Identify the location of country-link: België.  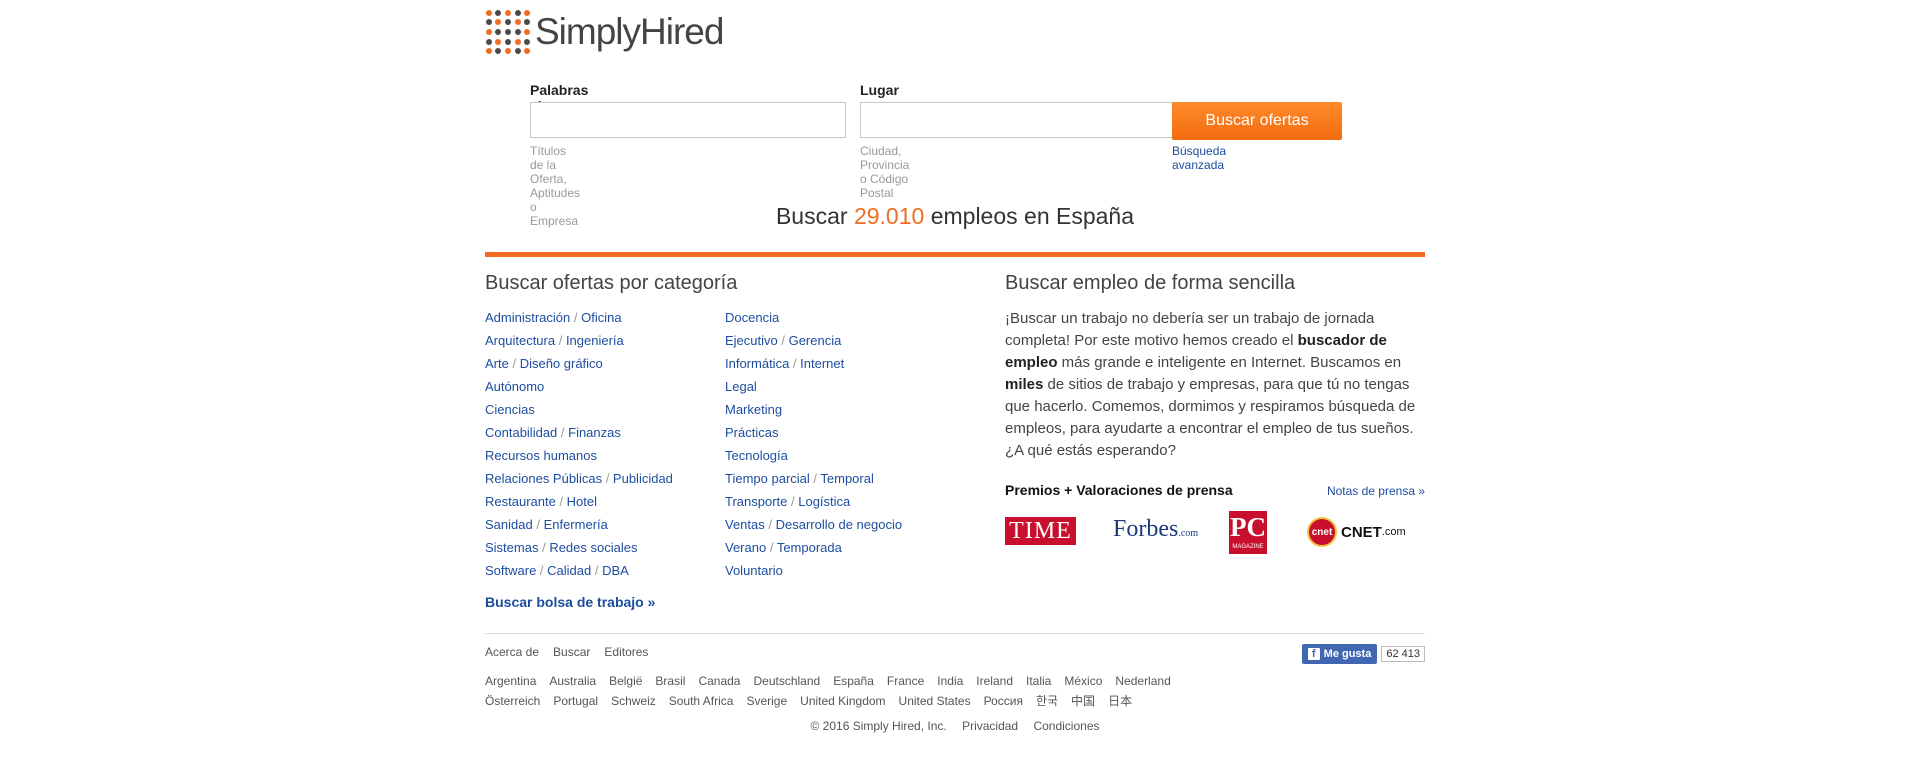
(625, 681).